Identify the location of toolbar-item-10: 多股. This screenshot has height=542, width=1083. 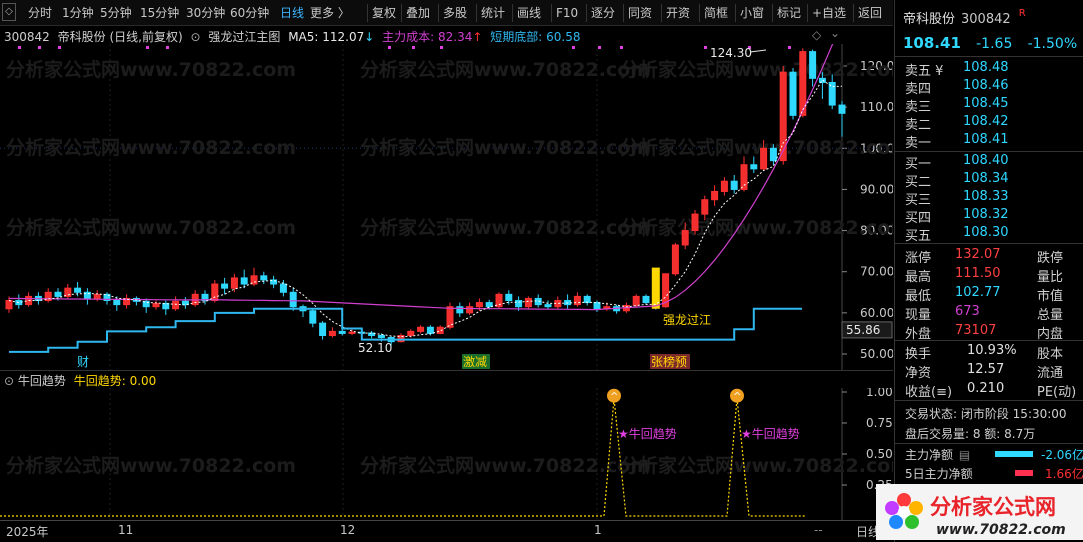
(455, 13).